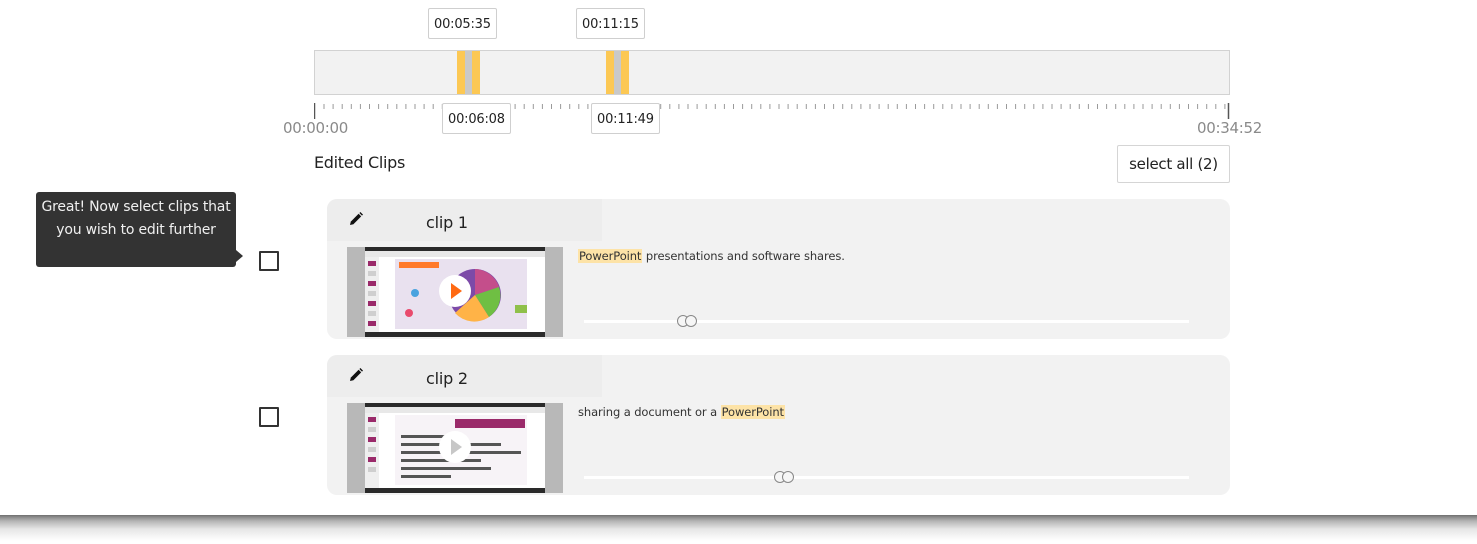  What do you see at coordinates (617, 72) in the screenshot?
I see `segment-2-body` at bounding box center [617, 72].